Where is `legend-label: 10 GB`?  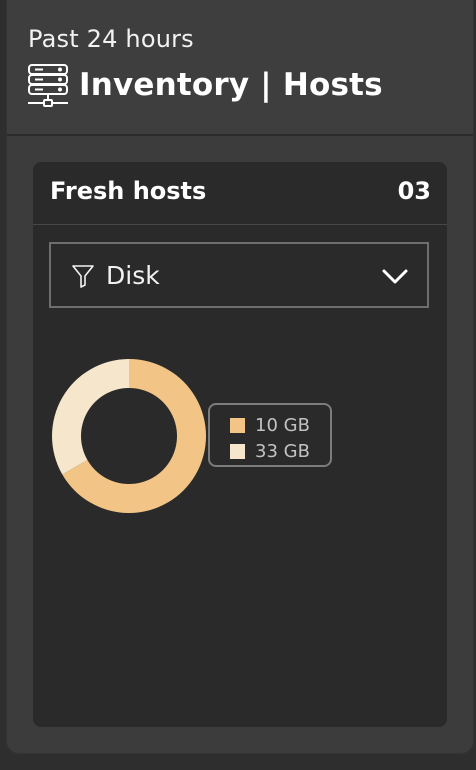 legend-label: 10 GB is located at coordinates (282, 425).